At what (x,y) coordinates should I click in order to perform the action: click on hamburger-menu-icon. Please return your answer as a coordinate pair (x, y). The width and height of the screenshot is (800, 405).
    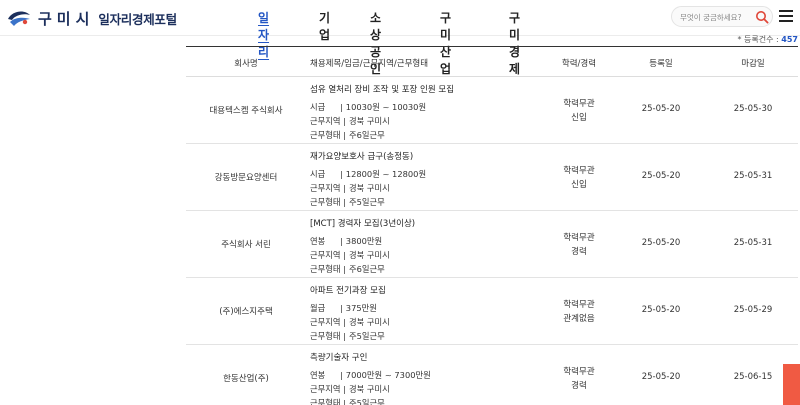
    Looking at the image, I should click on (786, 16).